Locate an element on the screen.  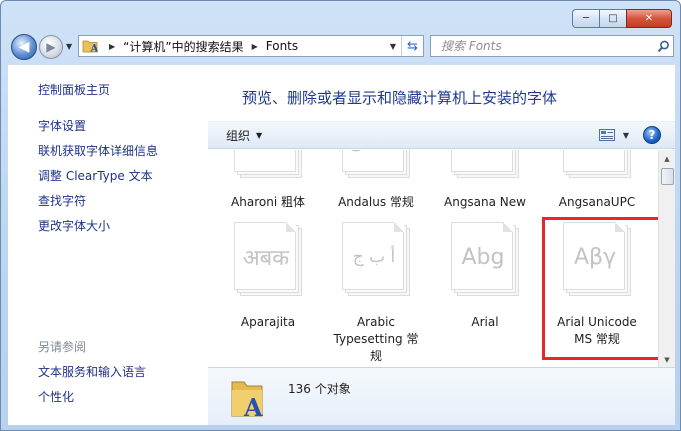
views-icon is located at coordinates (606, 135).